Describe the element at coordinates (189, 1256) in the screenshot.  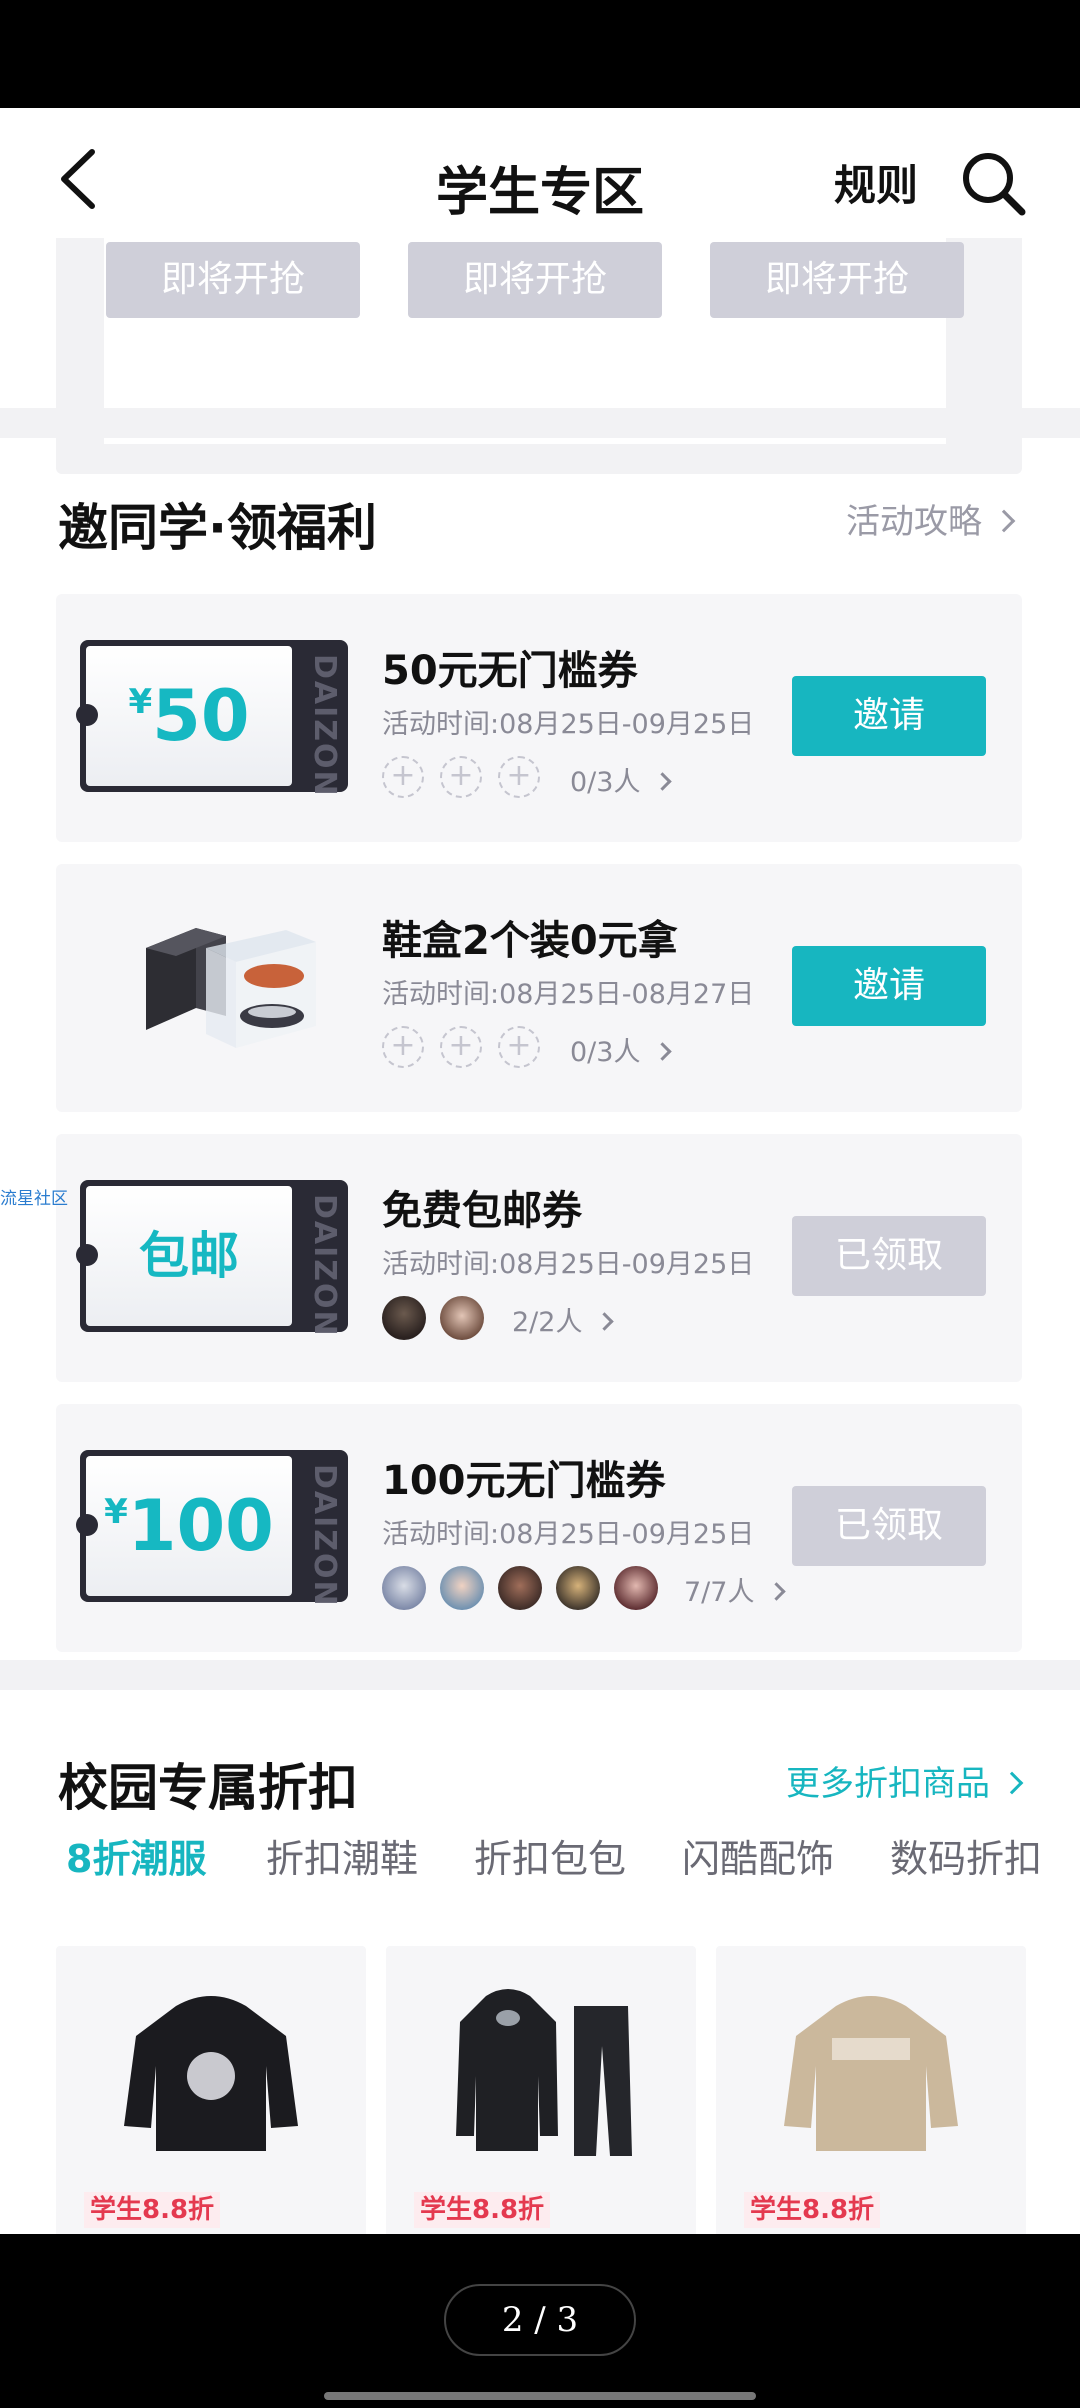
I see `coupon-text: 包邮` at that location.